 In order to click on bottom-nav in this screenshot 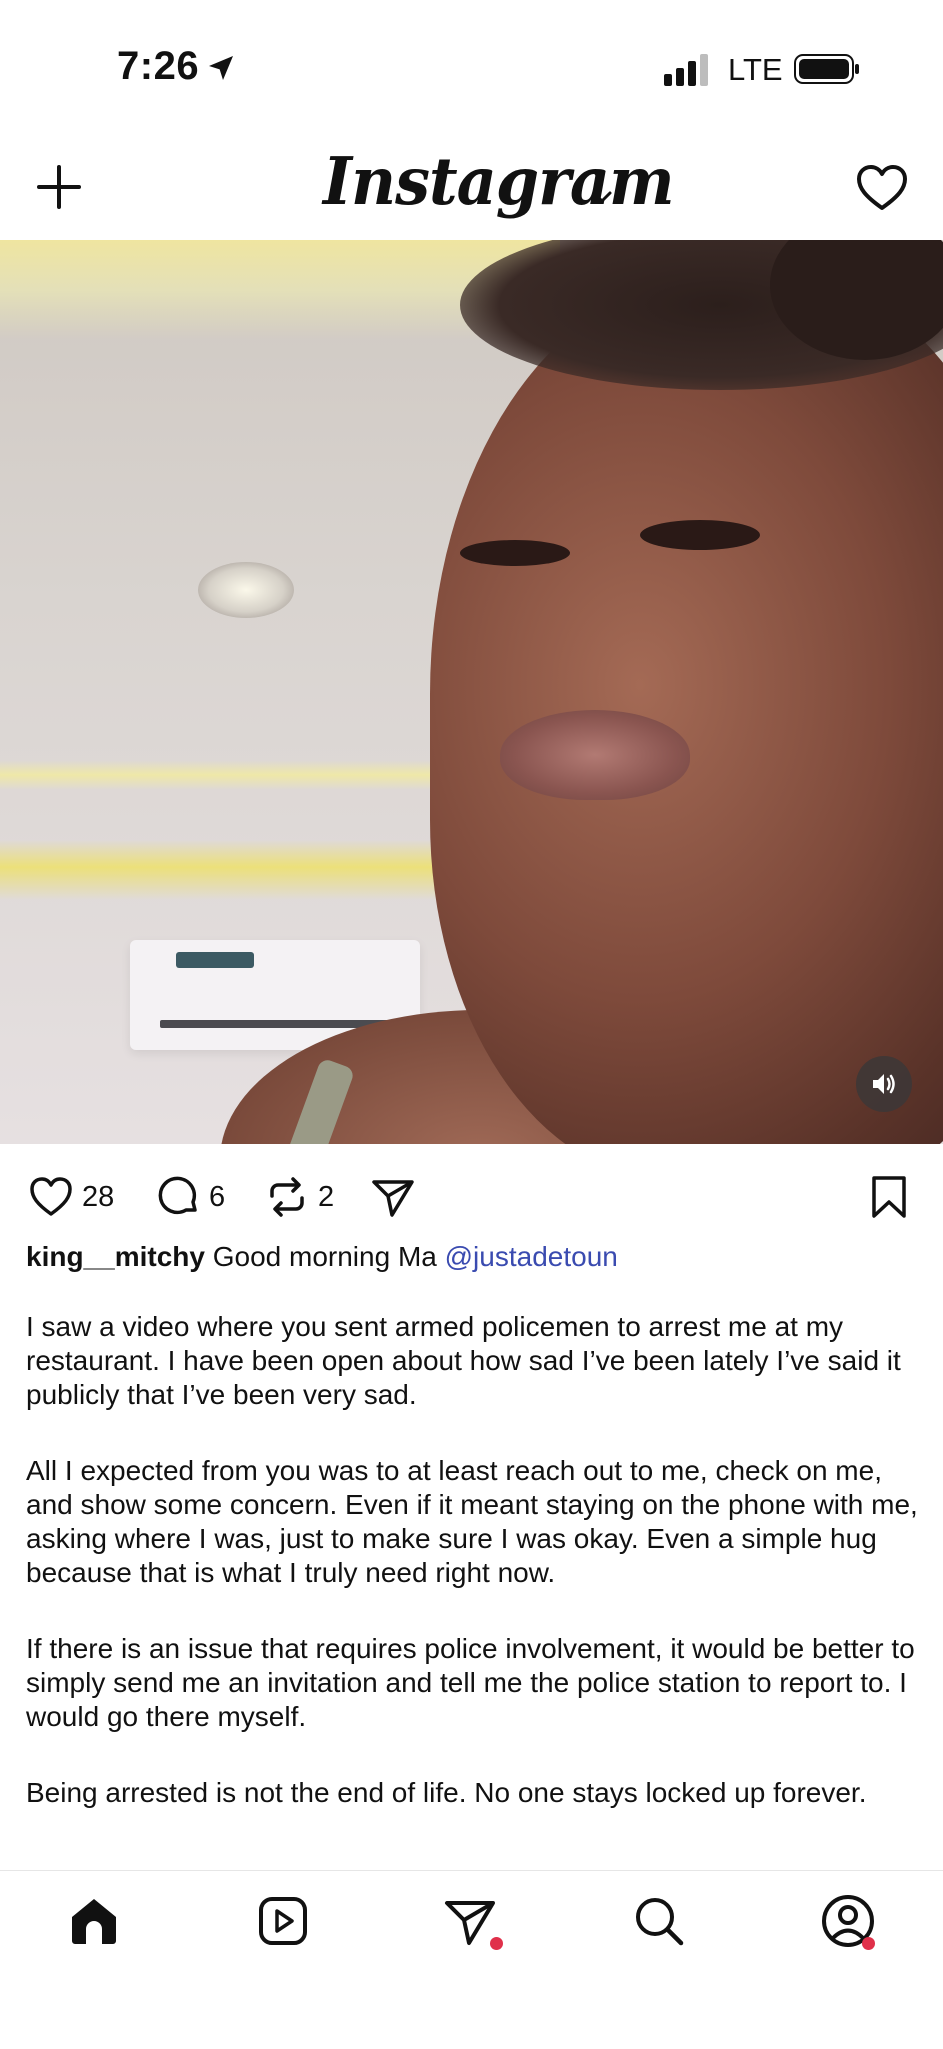, I will do `click(471, 1959)`.